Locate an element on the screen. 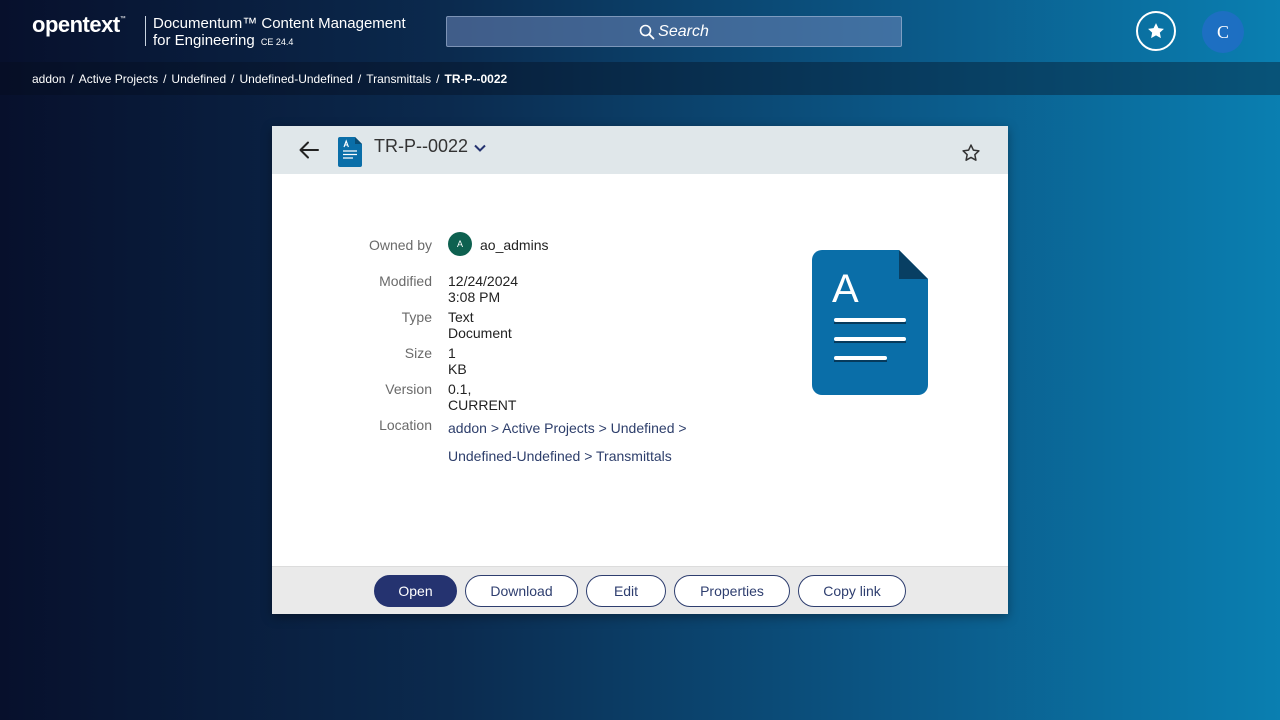  search-bar: Search is located at coordinates (674, 31).